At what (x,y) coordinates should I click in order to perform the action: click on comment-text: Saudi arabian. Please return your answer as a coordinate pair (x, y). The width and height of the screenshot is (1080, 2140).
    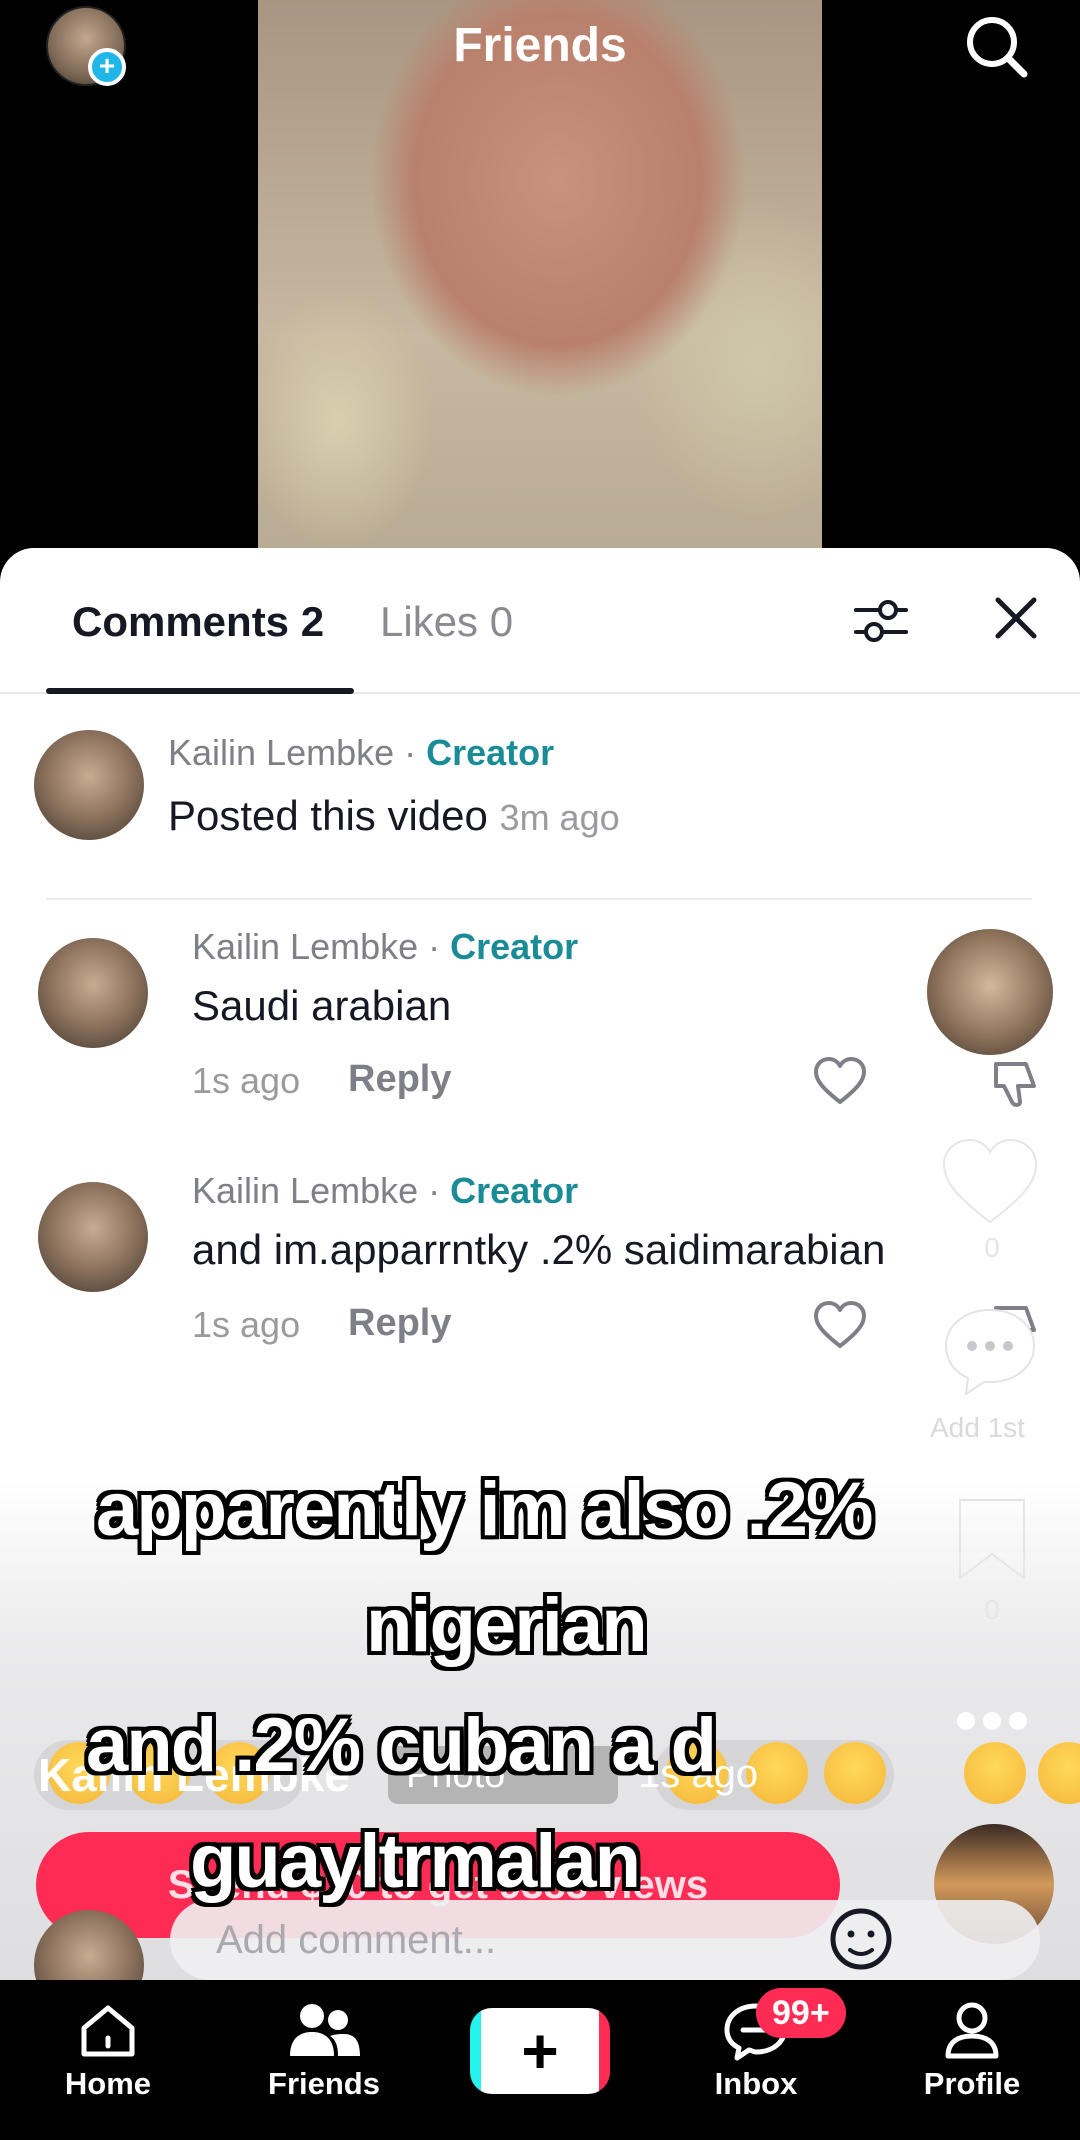
    Looking at the image, I should click on (321, 1006).